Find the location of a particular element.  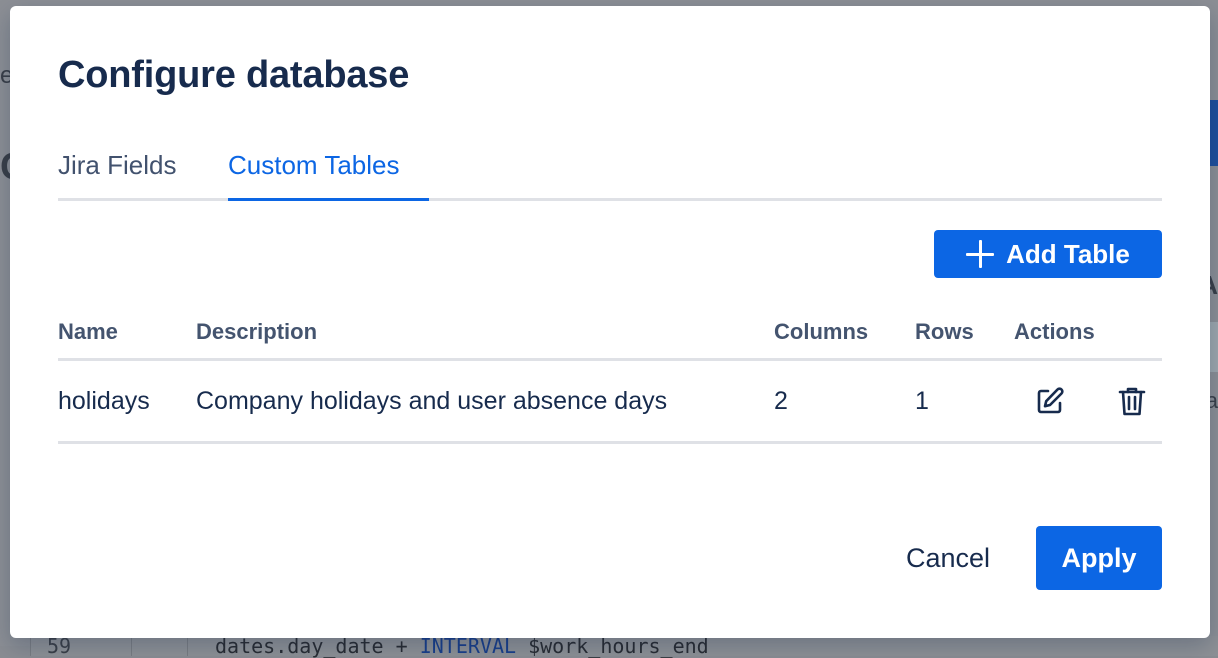

tab-jira-fields: Jira Fields is located at coordinates (117, 172).